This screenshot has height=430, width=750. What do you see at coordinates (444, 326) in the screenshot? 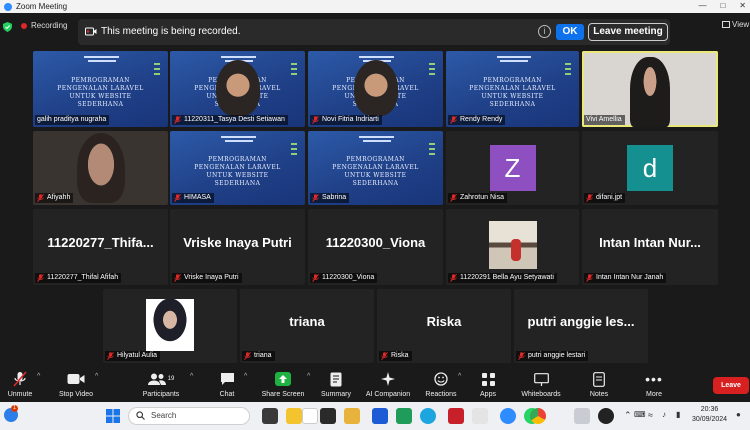
I see `participant-tile: Riska Riska` at bounding box center [444, 326].